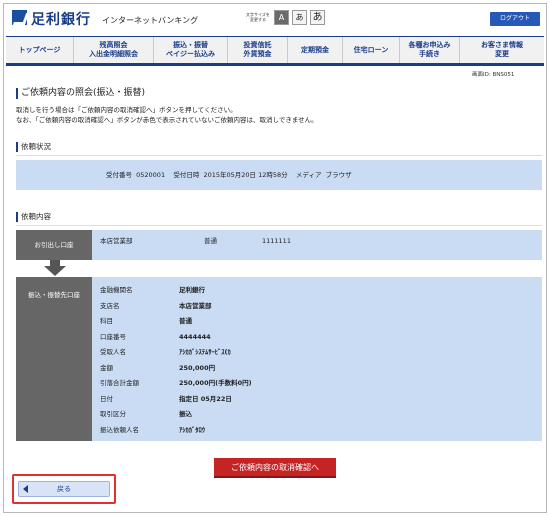 The height and width of the screenshot is (516, 550). I want to click on detail-value: 250,000円(手数料0円), so click(215, 383).